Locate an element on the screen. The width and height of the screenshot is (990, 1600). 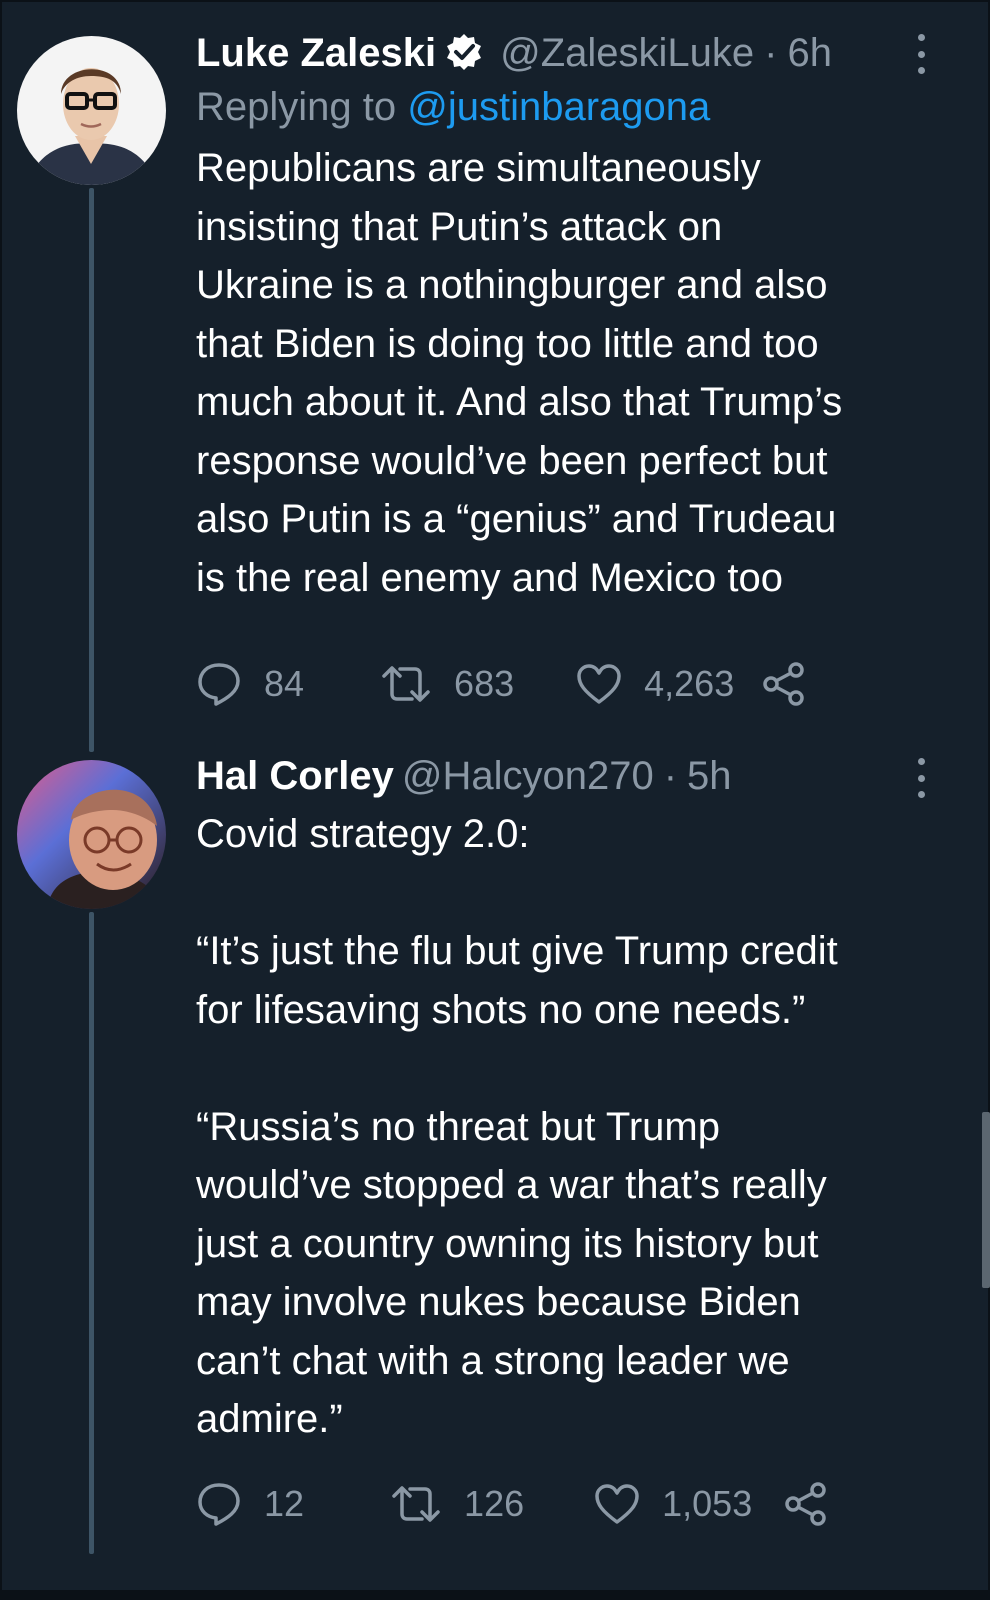
avatar-hal-corley is located at coordinates (91, 834).